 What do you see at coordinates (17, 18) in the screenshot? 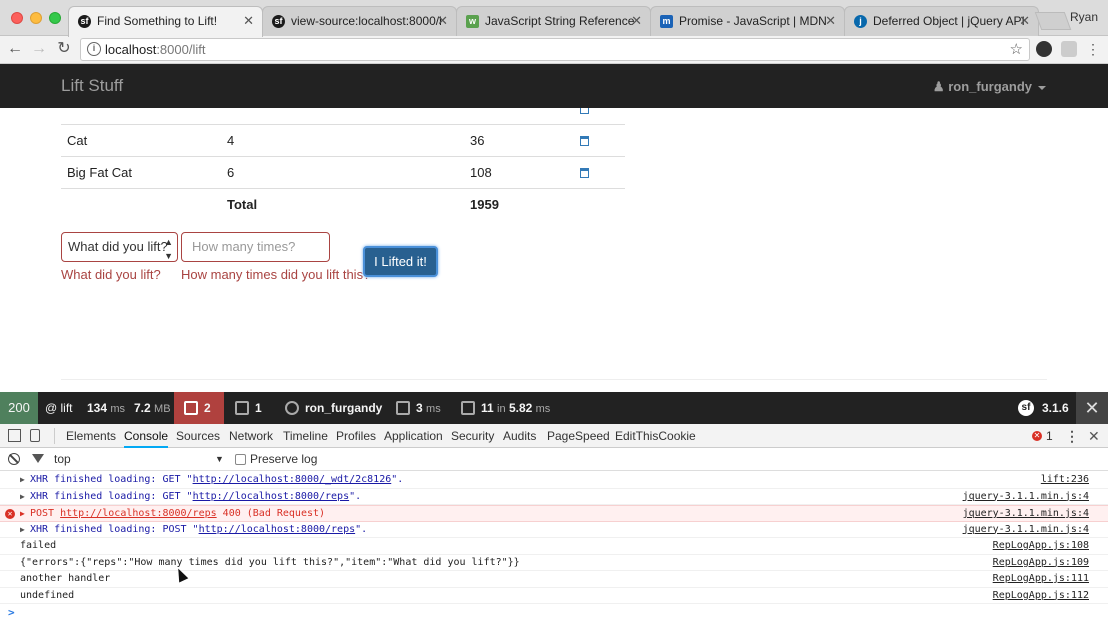
I see `window-close-button` at bounding box center [17, 18].